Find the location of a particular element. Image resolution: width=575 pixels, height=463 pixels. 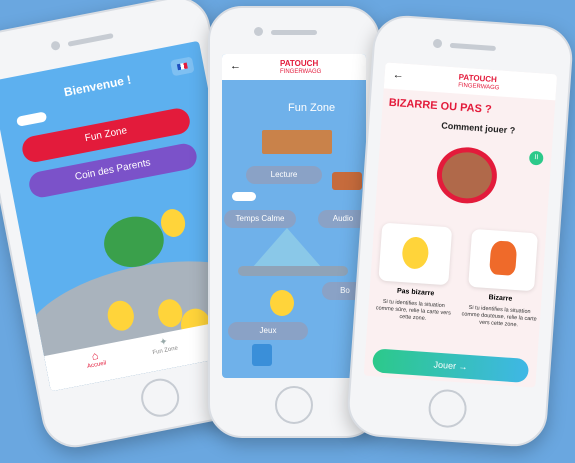

hedgehog-illustration is located at coordinates (467, 175).